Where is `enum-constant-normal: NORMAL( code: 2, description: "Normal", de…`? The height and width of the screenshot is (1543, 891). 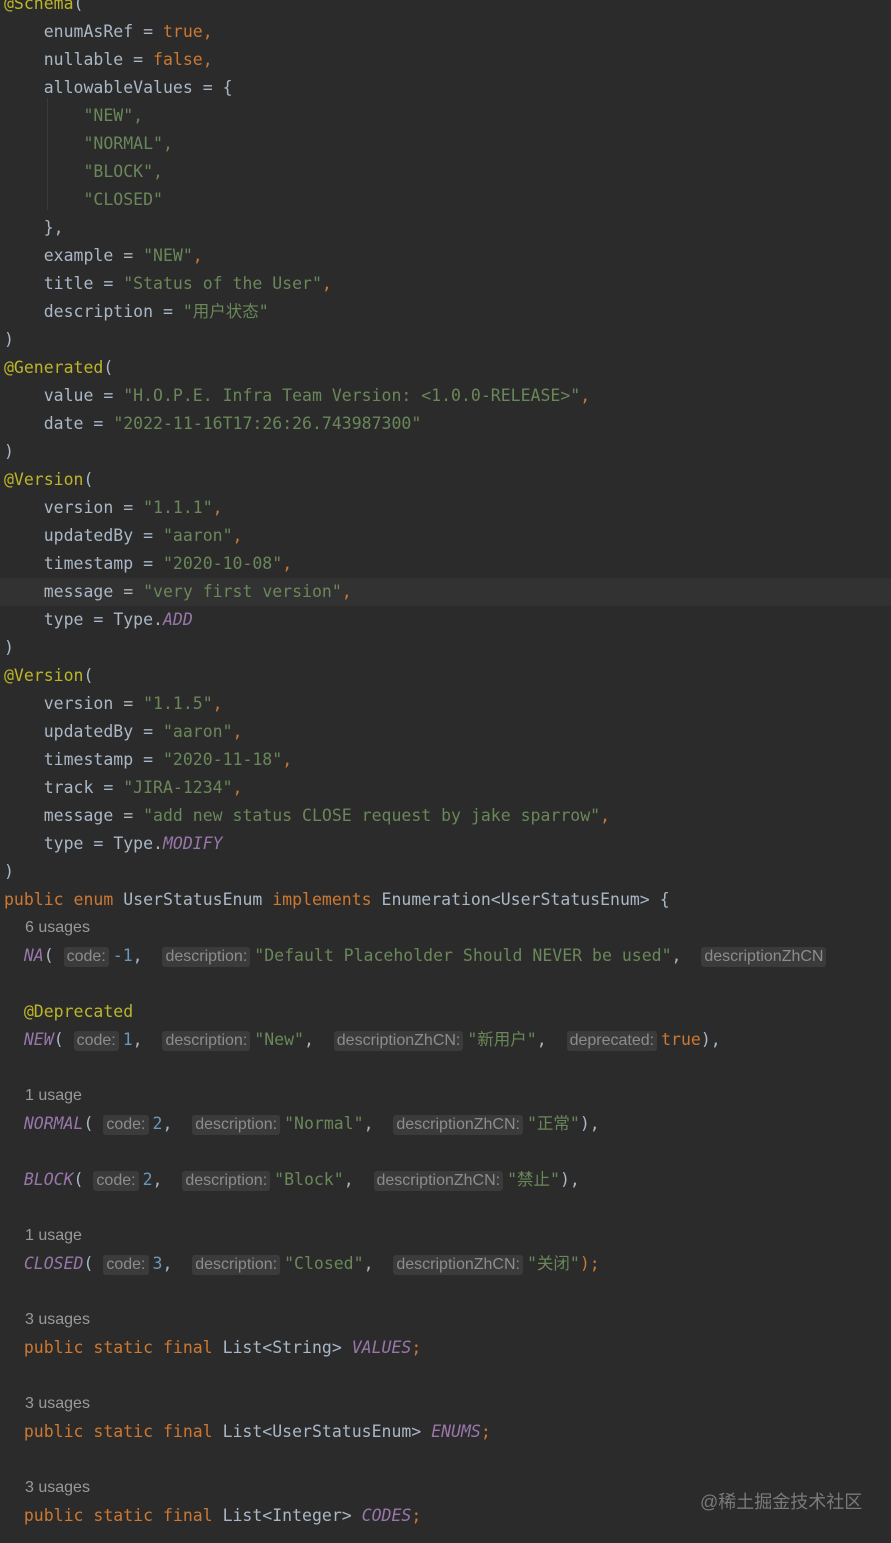 enum-constant-normal: NORMAL( code: 2, description: "Normal", de… is located at coordinates (445, 1124).